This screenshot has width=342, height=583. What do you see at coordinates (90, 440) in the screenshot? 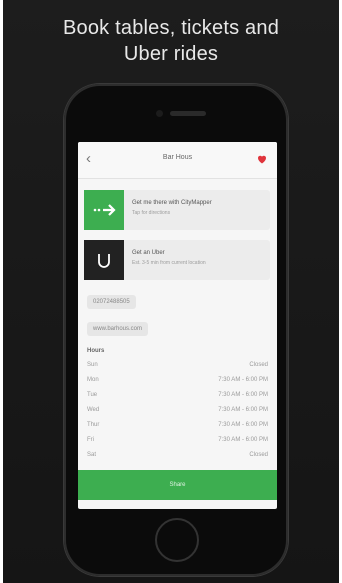
I see `hours-day: Fri` at bounding box center [90, 440].